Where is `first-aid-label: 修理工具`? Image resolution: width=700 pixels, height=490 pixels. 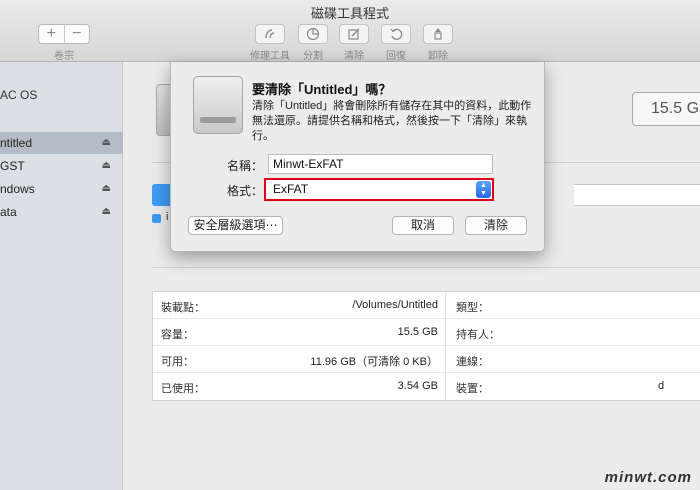
first-aid-label: 修理工具 is located at coordinates (270, 56).